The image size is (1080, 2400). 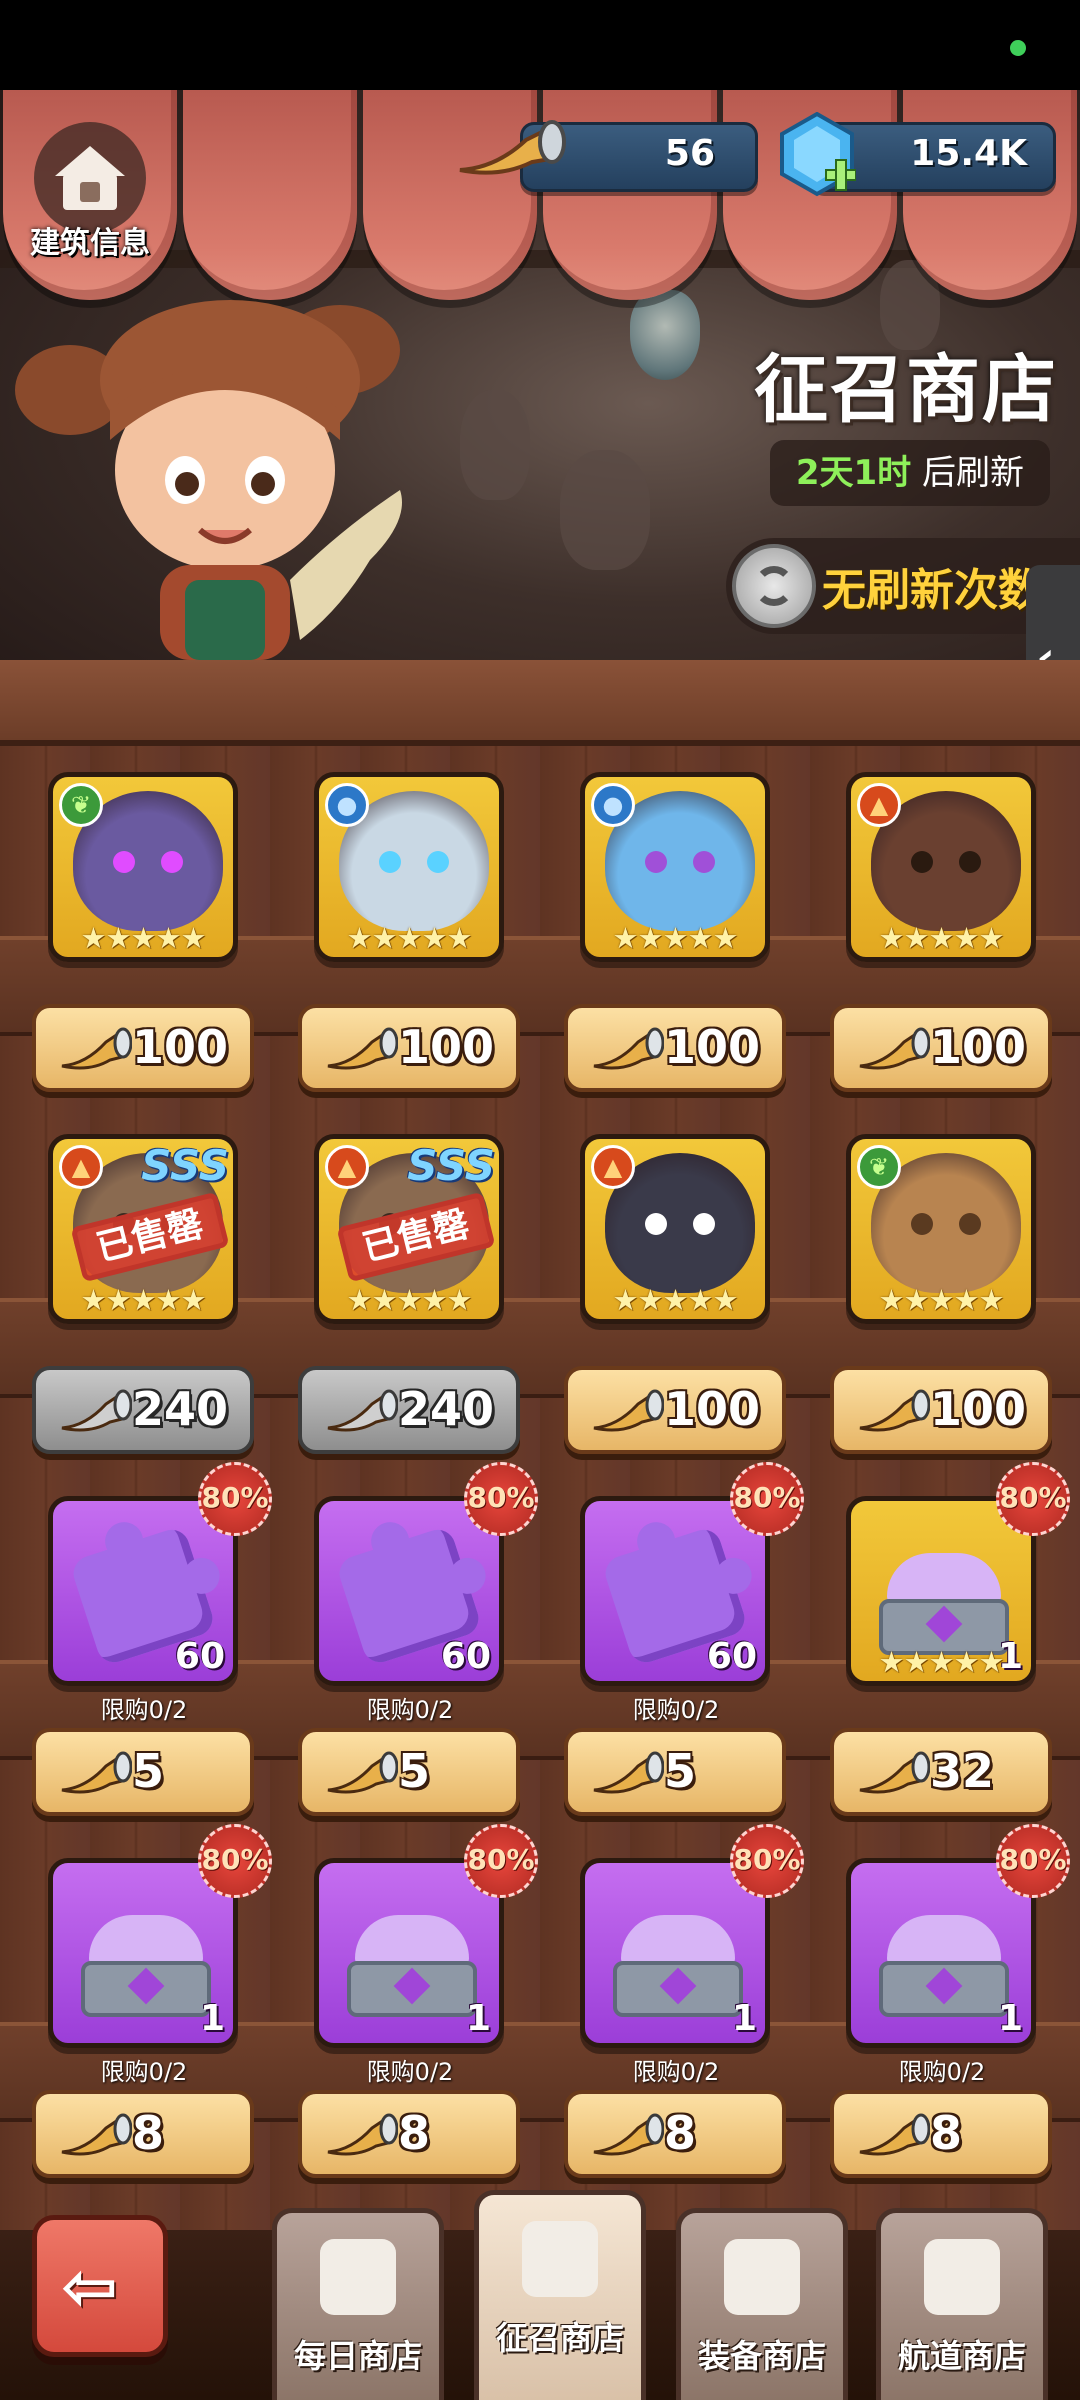 I want to click on horn-currency-icon, so click(x=512, y=147).